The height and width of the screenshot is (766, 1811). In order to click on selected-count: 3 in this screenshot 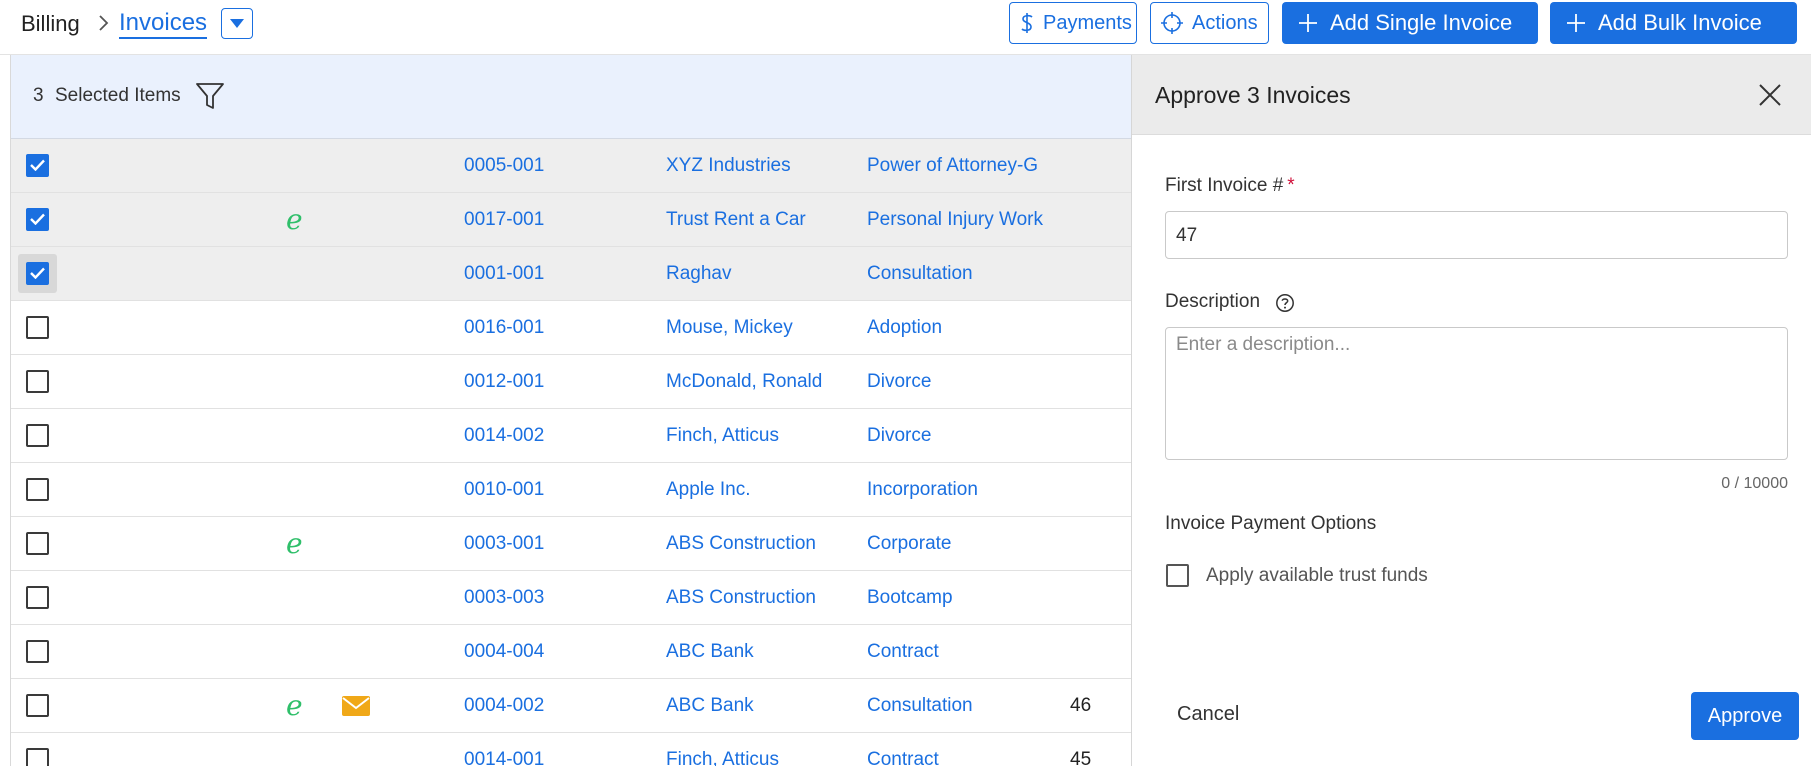, I will do `click(38, 95)`.